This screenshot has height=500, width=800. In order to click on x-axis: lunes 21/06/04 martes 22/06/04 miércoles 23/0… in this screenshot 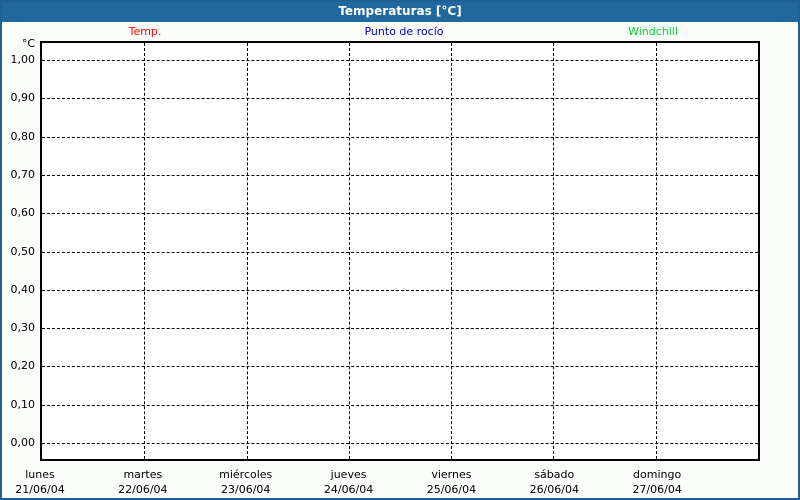, I will do `click(400, 480)`.